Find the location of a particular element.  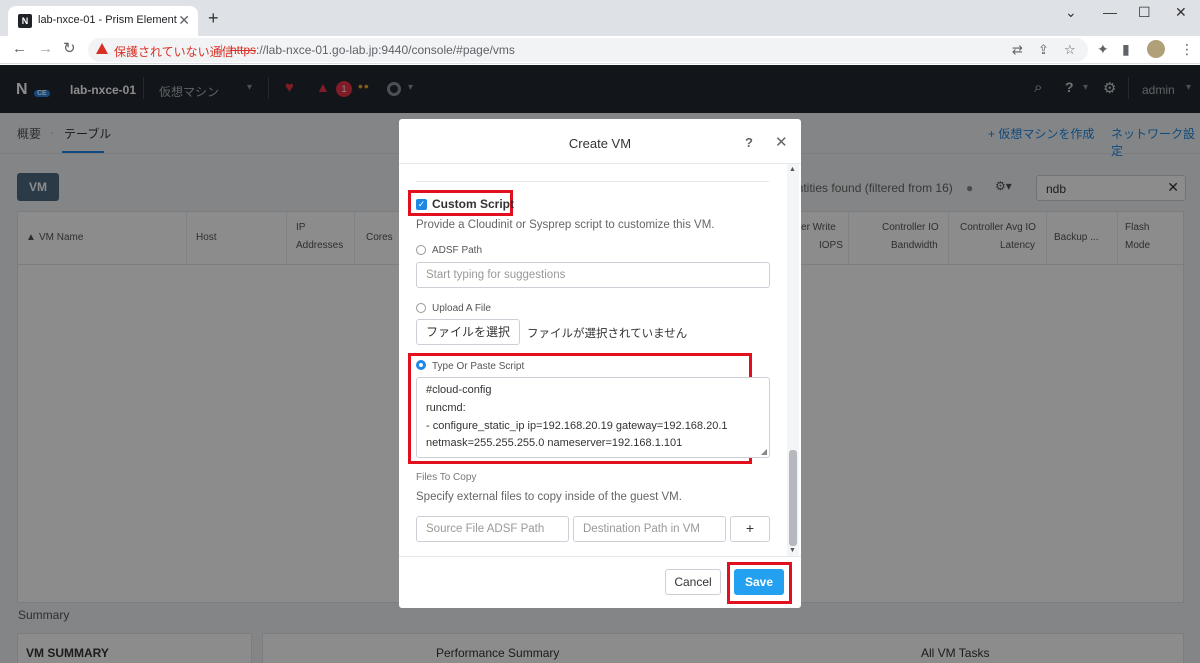

new-tab-icon: + is located at coordinates (213, 18).